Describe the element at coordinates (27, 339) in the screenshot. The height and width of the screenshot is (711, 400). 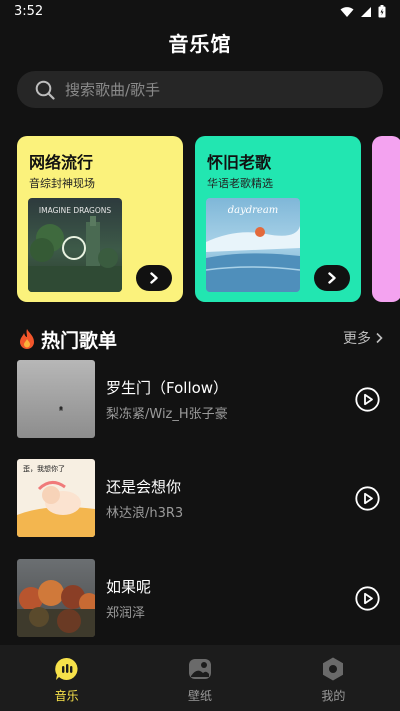
I see `fire-icon` at that location.